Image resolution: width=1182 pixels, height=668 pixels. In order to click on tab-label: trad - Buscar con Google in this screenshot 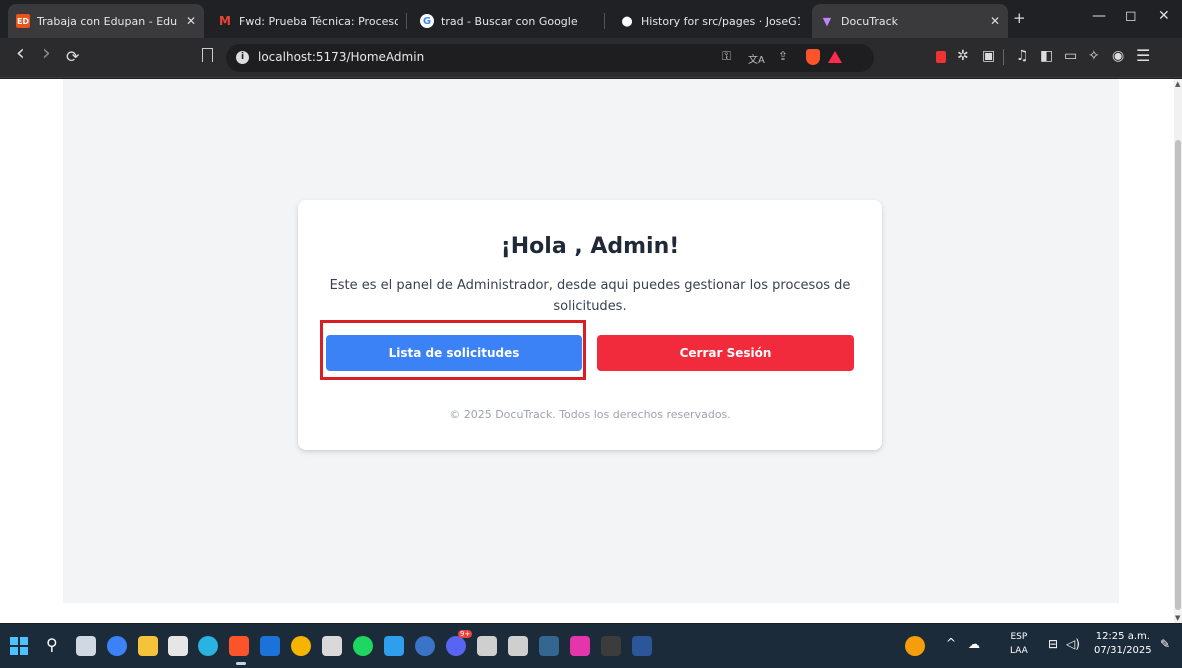, I will do `click(509, 21)`.